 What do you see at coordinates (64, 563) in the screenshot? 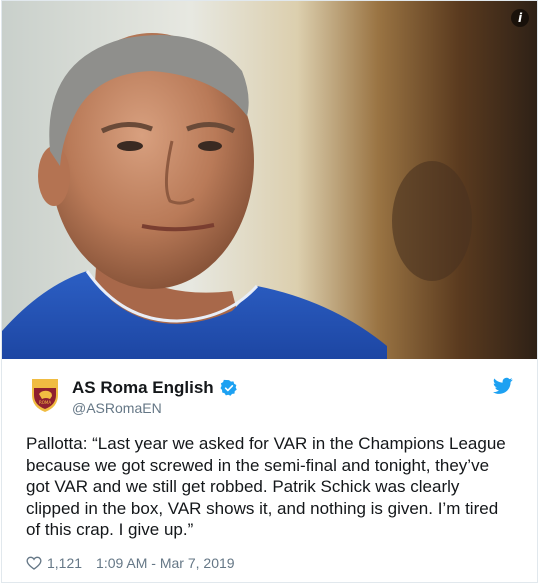
I see `like-count: 1,121` at bounding box center [64, 563].